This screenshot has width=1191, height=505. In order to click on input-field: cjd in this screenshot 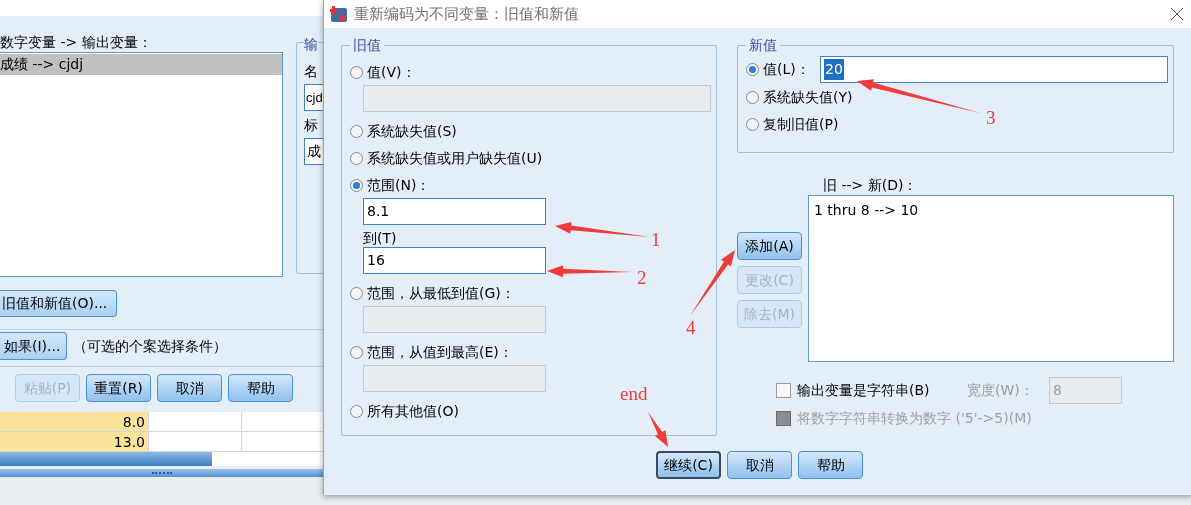, I will do `click(313, 97)`.